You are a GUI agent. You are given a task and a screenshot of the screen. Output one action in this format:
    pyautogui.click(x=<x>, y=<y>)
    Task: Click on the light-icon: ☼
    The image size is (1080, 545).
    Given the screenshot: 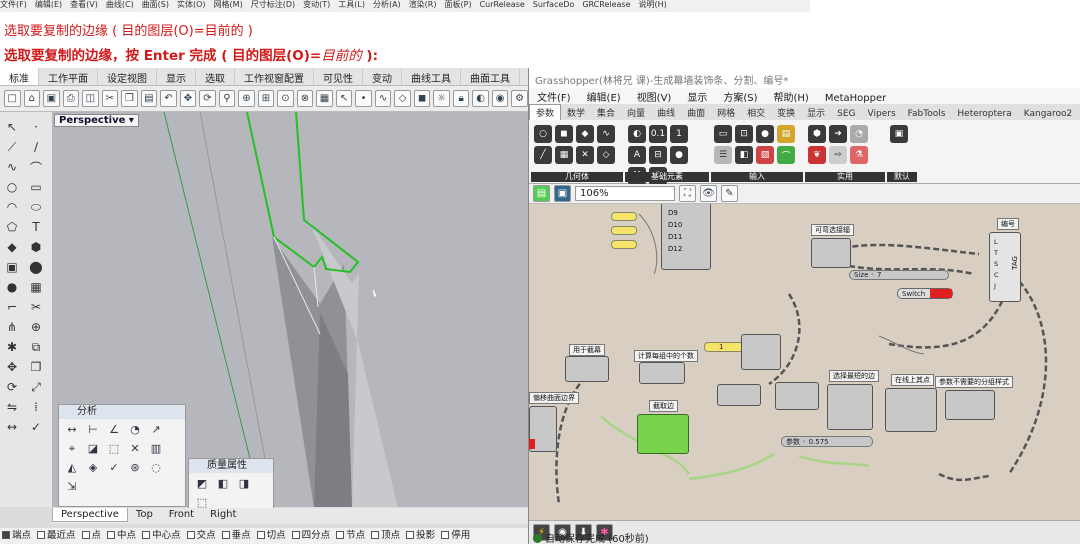 What is the action you would take?
    pyautogui.click(x=441, y=98)
    